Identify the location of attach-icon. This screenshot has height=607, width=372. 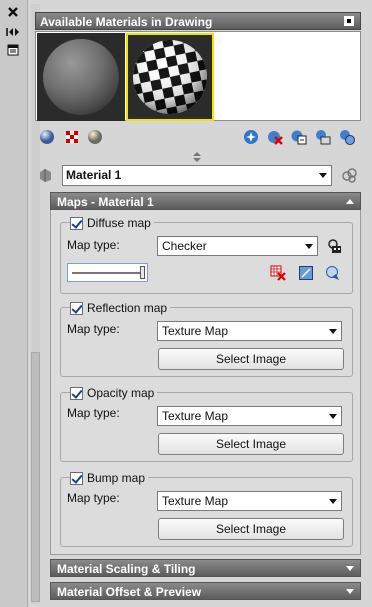
(347, 137).